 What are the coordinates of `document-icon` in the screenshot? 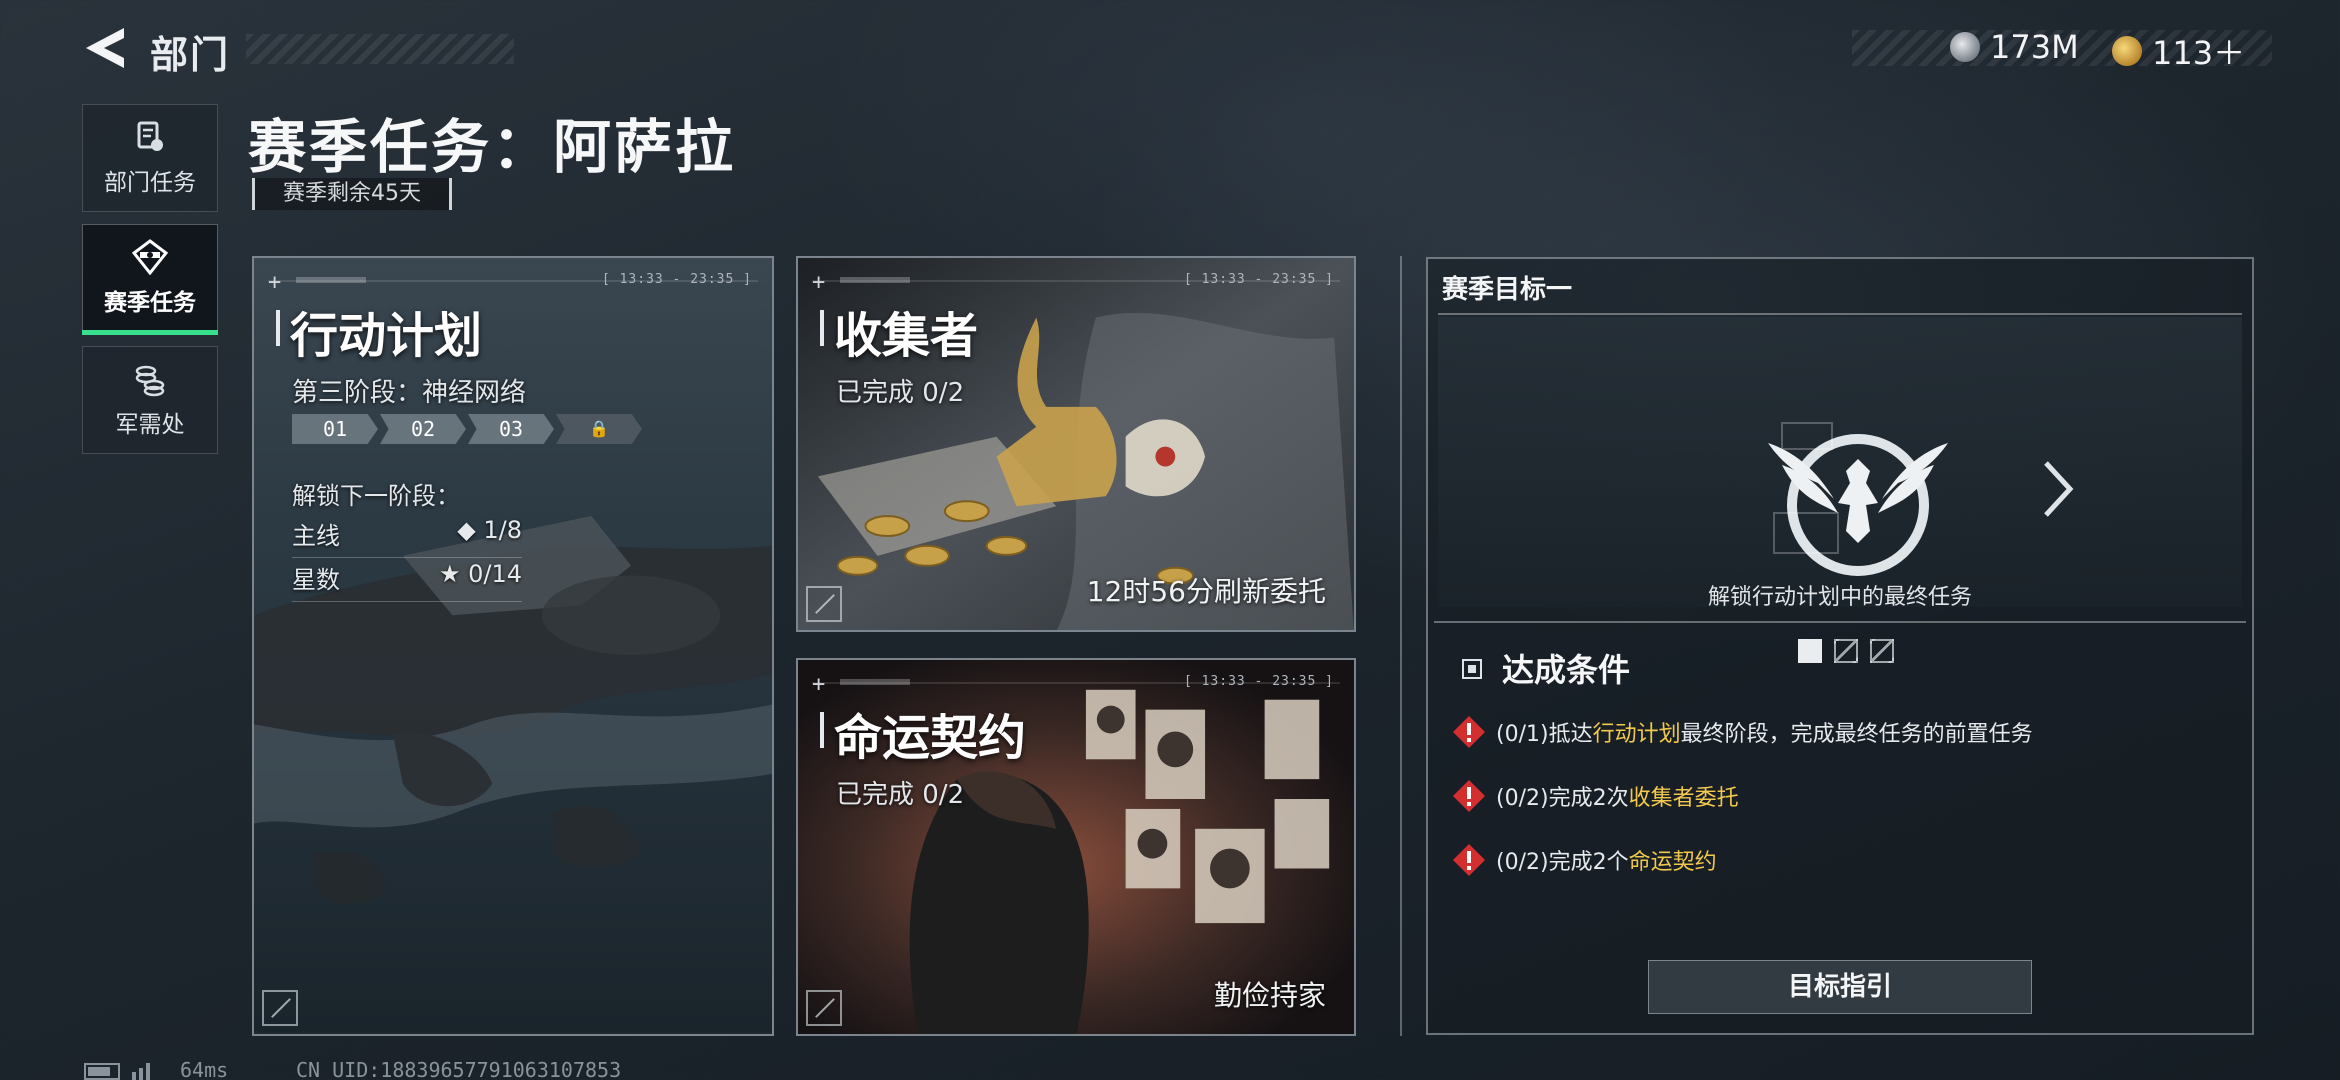 It's located at (150, 136).